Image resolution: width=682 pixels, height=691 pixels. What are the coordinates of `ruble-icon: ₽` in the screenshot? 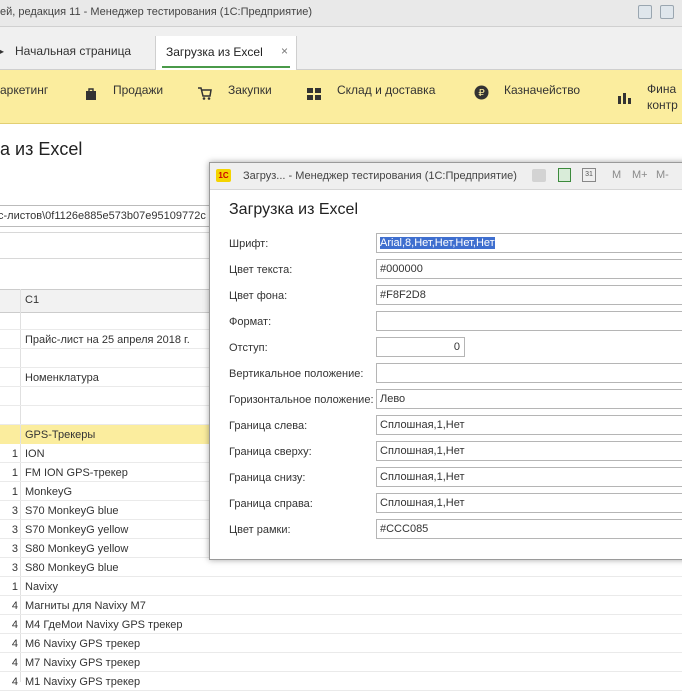 It's located at (481, 92).